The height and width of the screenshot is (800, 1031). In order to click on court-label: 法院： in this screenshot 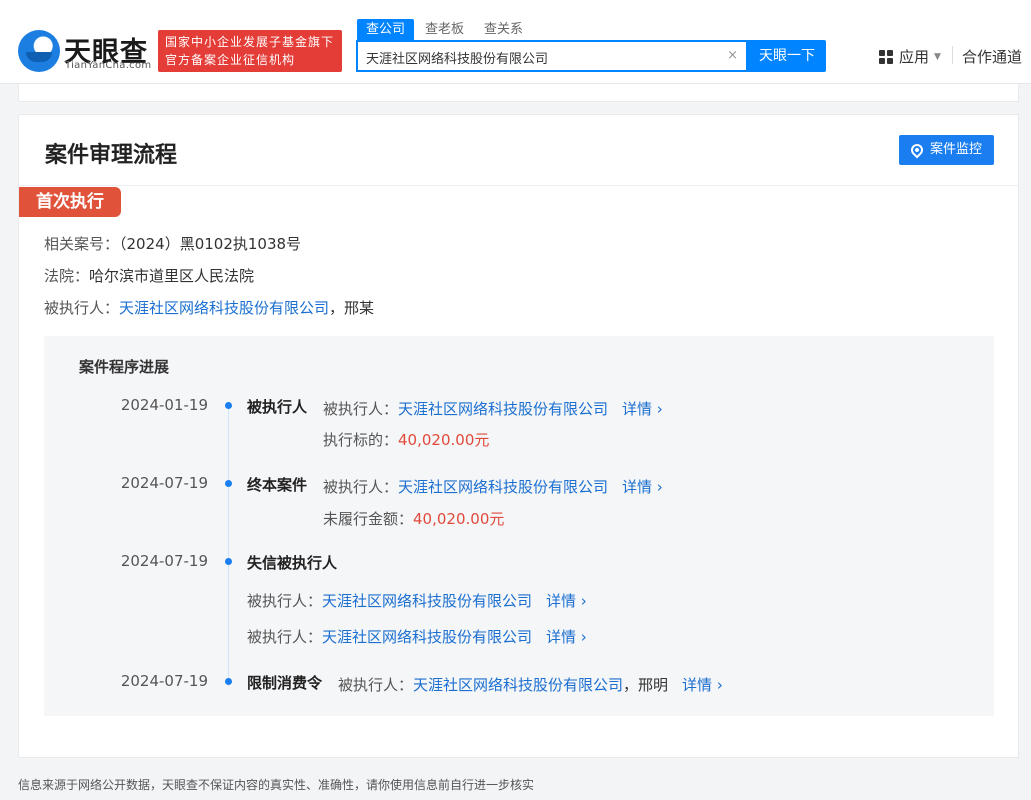, I will do `click(67, 276)`.